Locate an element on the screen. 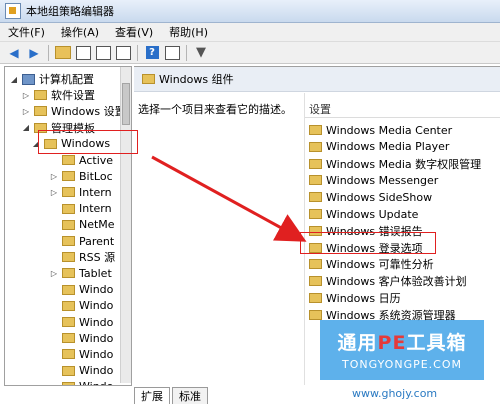 The width and height of the screenshot is (500, 404). watermark-logo: 通用PE工具箱 TONGYONGPE.COM is located at coordinates (402, 350).